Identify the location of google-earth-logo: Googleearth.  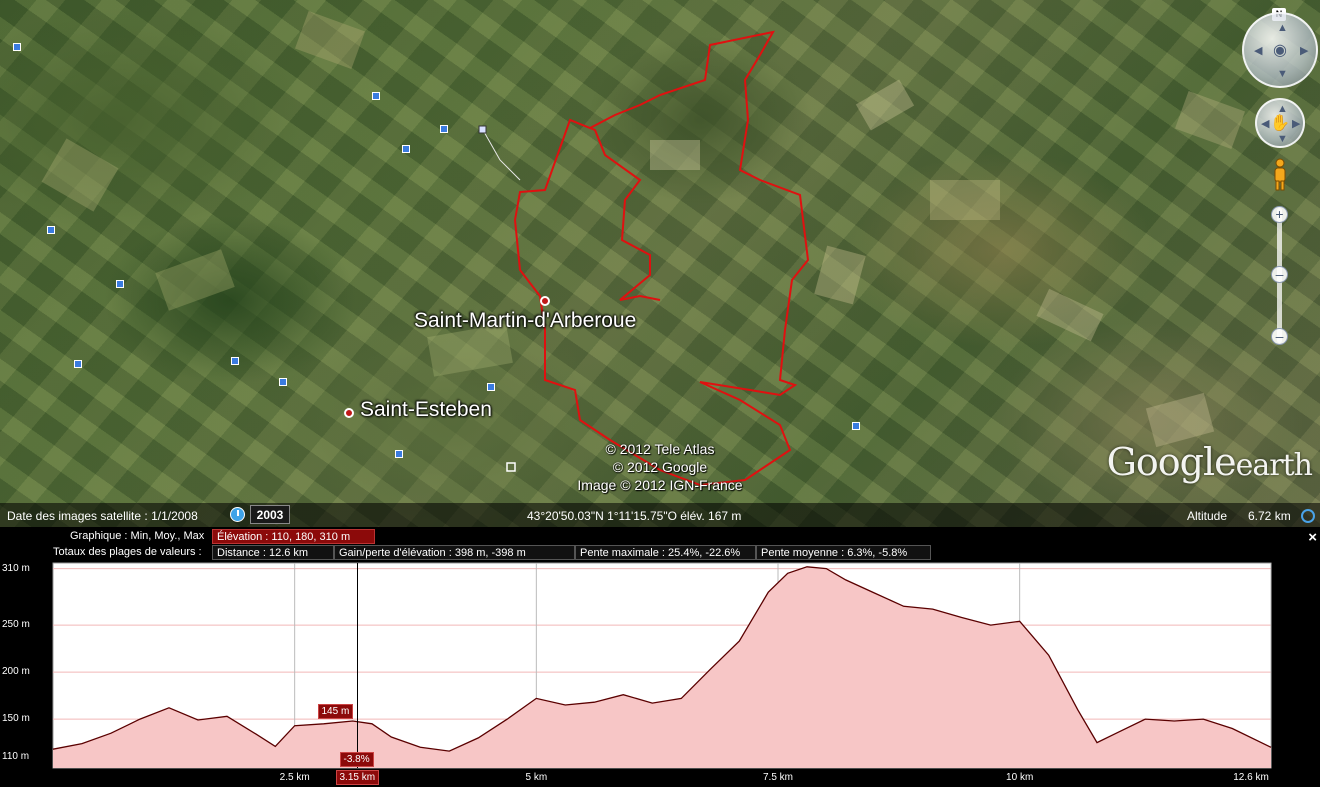
(1209, 462).